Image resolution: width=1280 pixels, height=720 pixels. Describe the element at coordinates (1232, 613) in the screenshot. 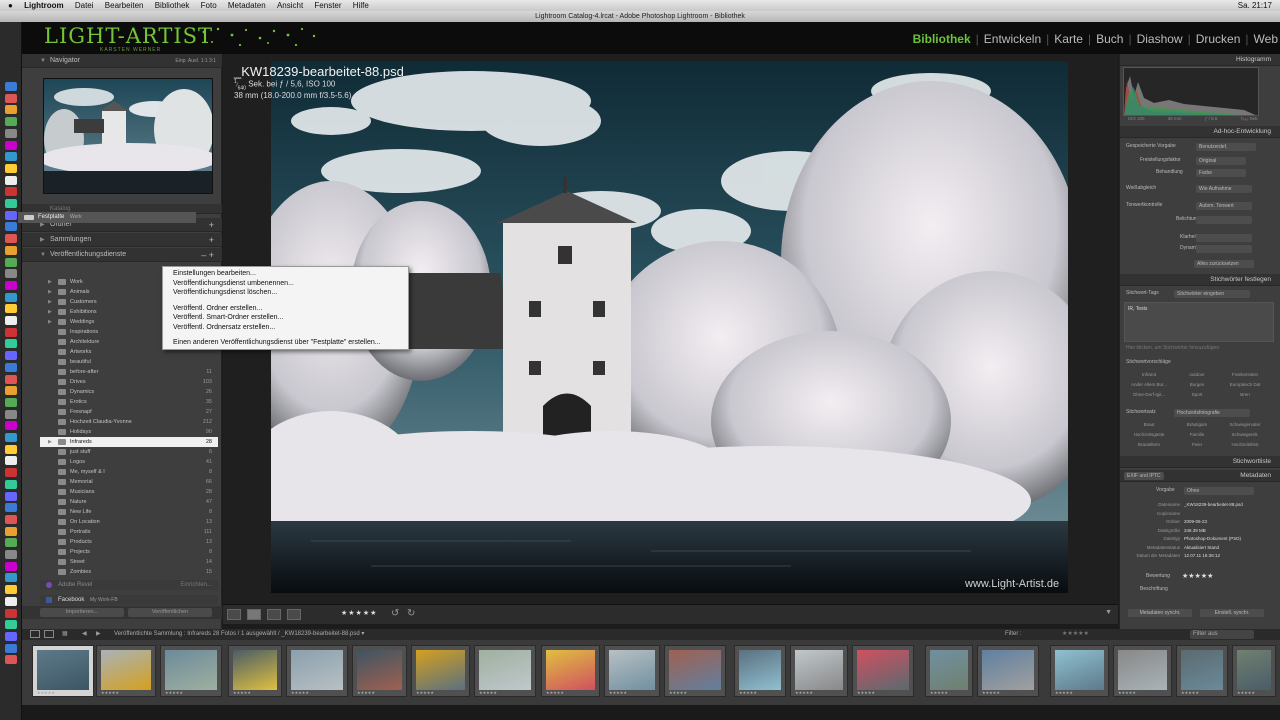

I see `sync-settings-button: Einstell. synchr.` at that location.